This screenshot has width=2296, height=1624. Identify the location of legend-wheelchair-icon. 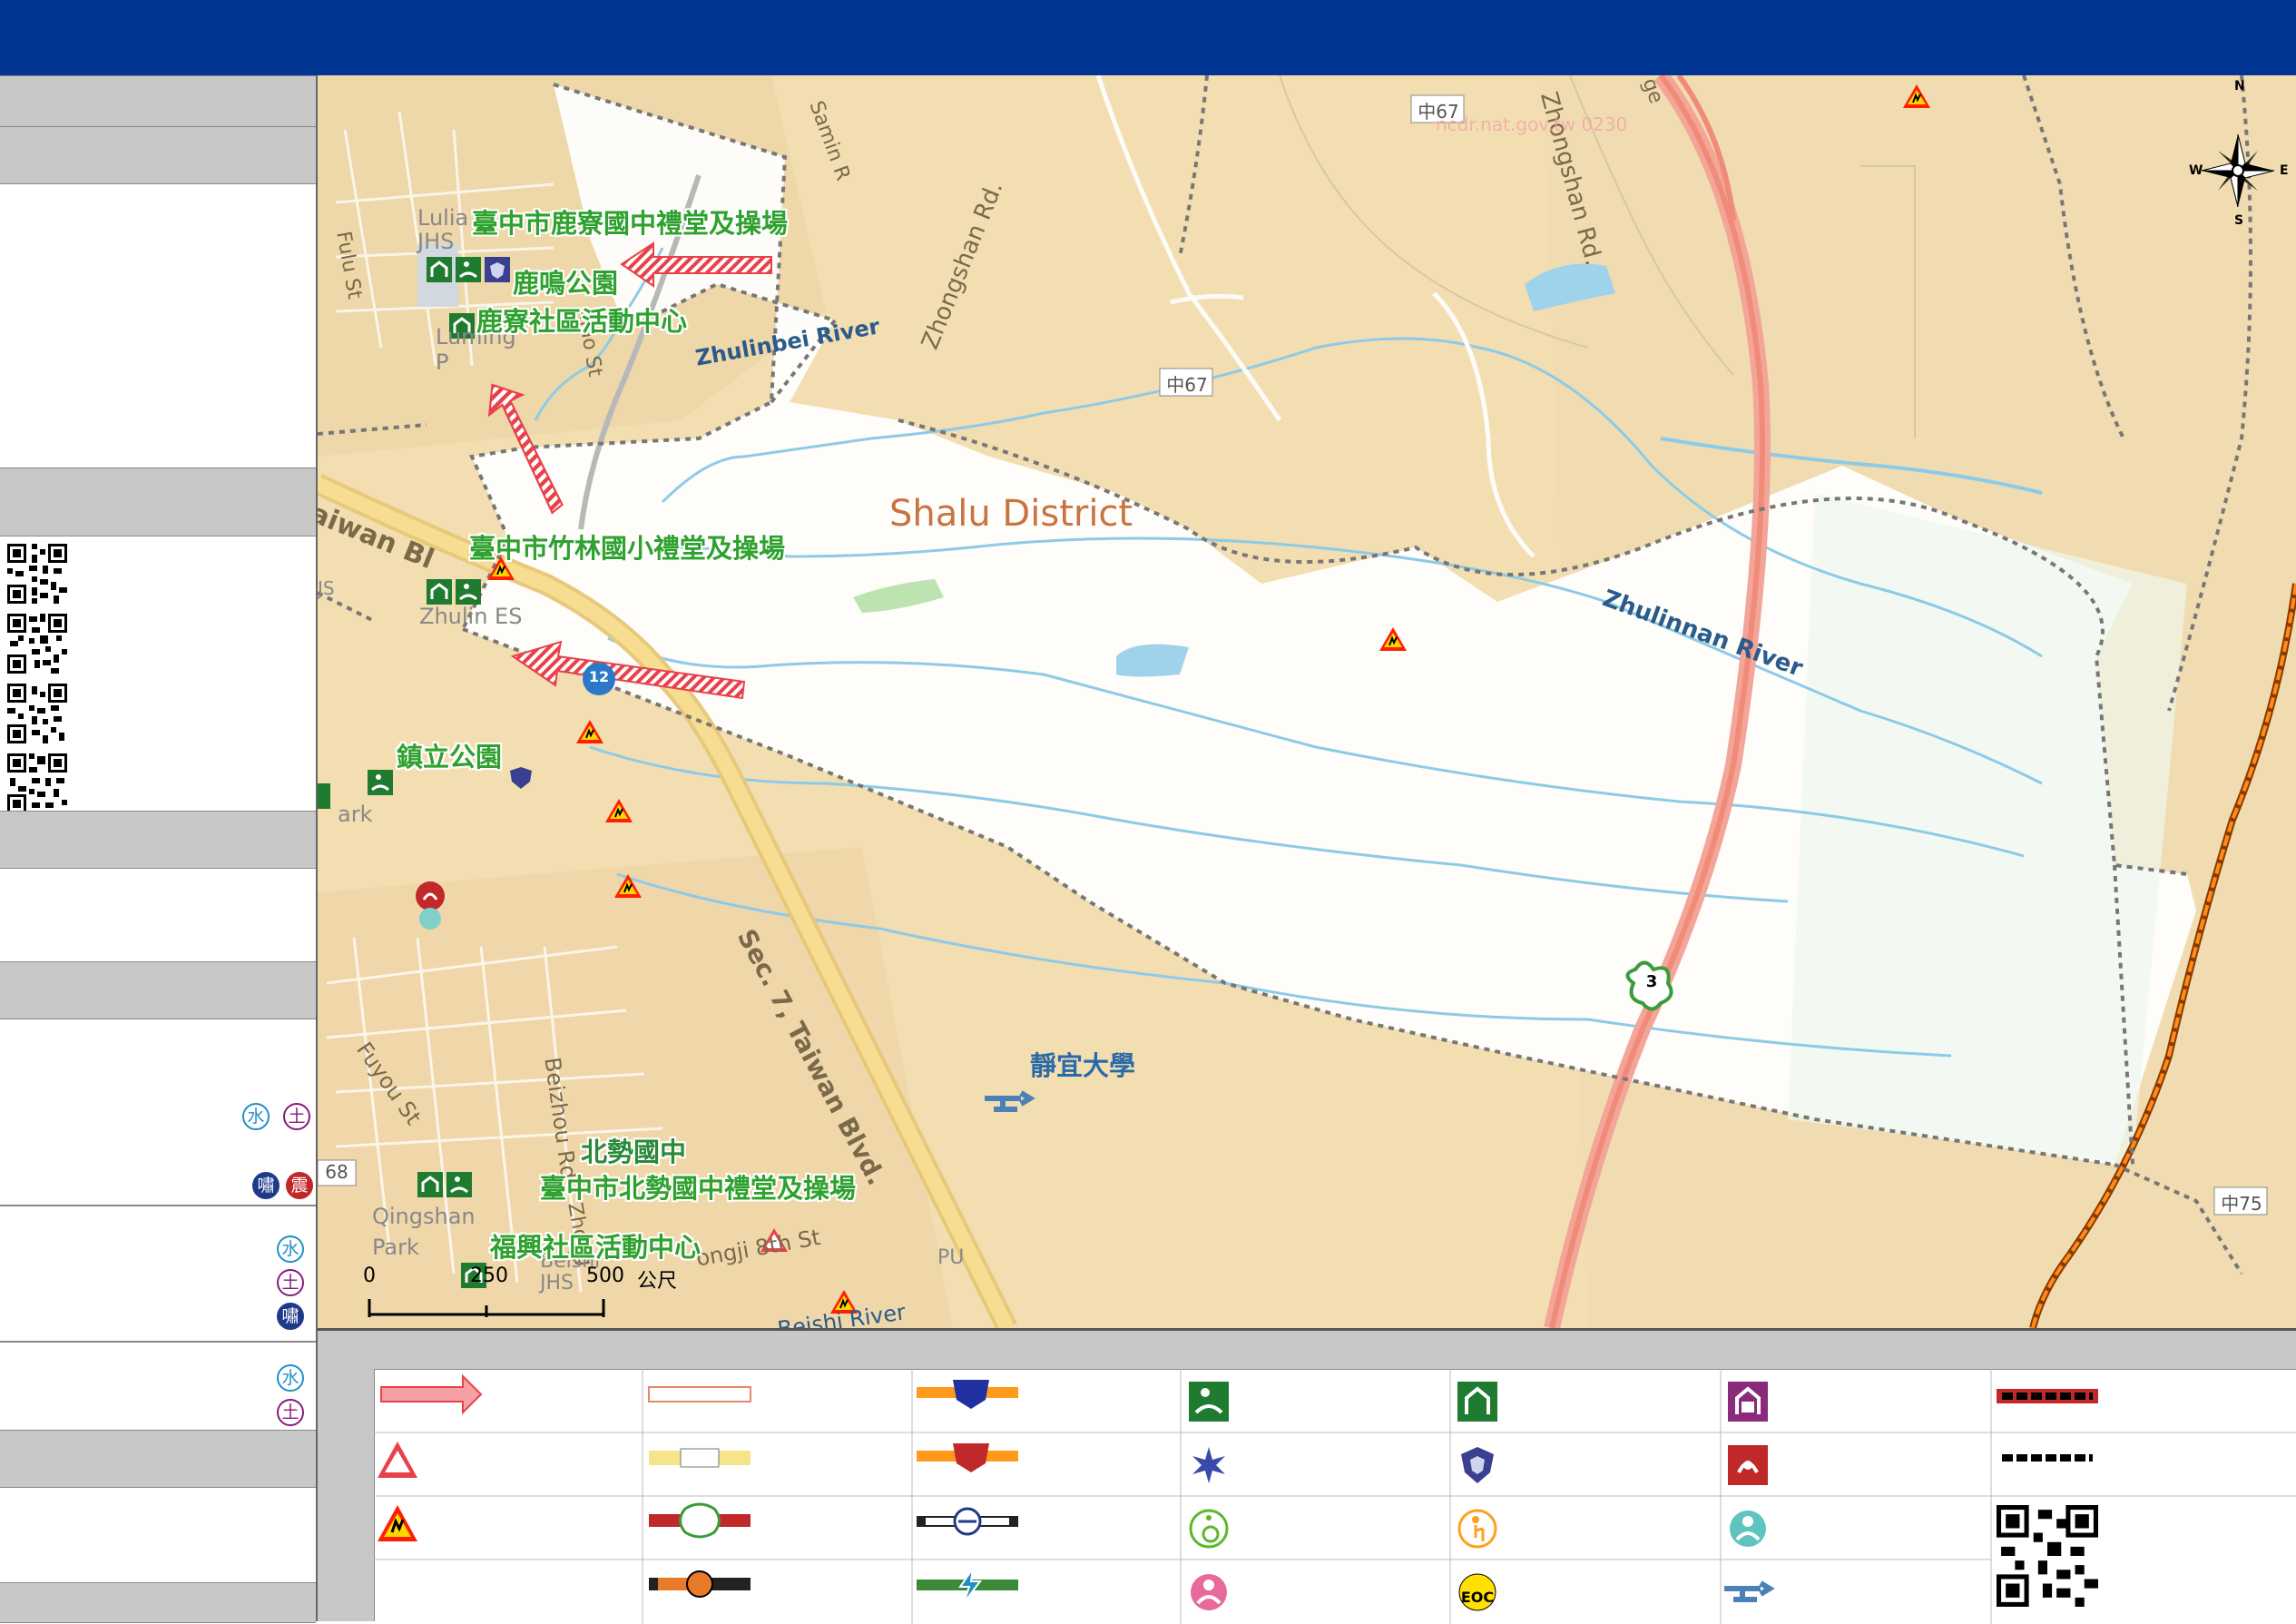
(1209, 1529).